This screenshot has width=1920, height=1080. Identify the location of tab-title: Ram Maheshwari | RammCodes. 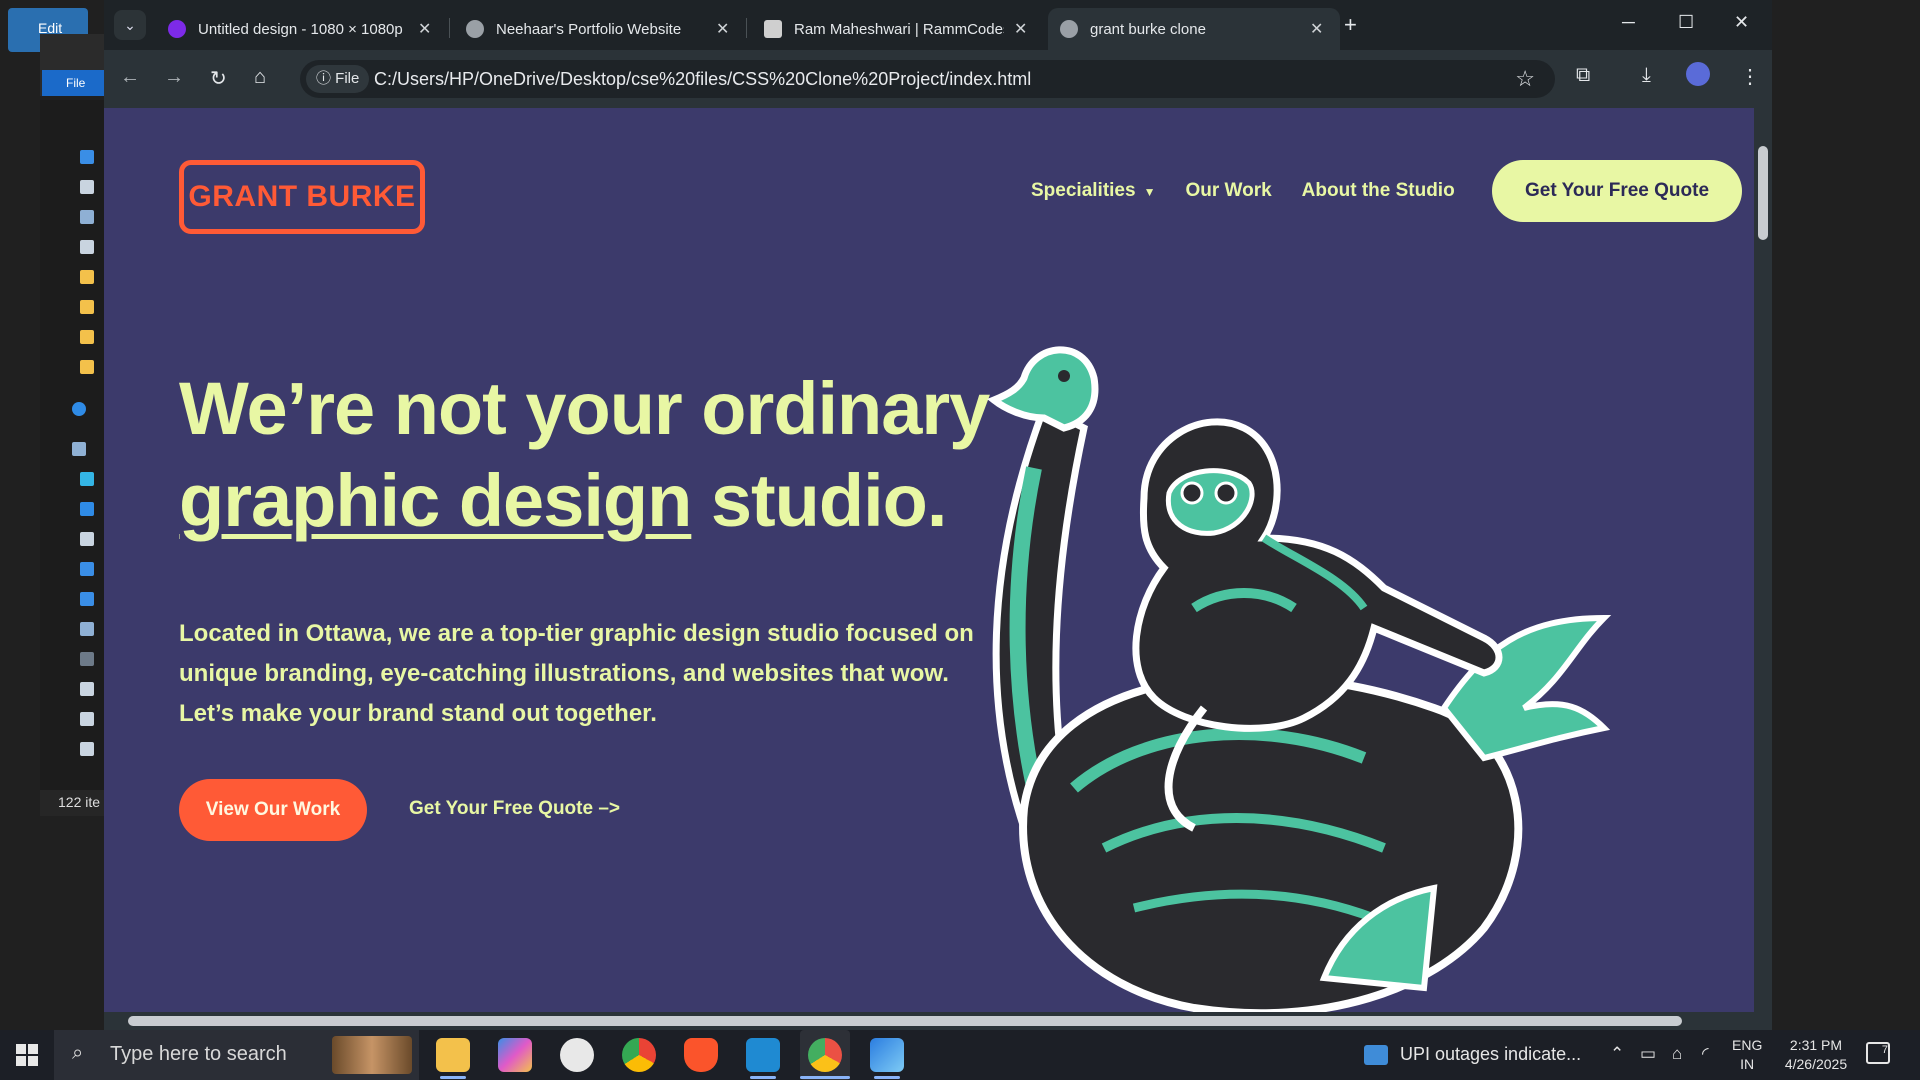
(899, 29).